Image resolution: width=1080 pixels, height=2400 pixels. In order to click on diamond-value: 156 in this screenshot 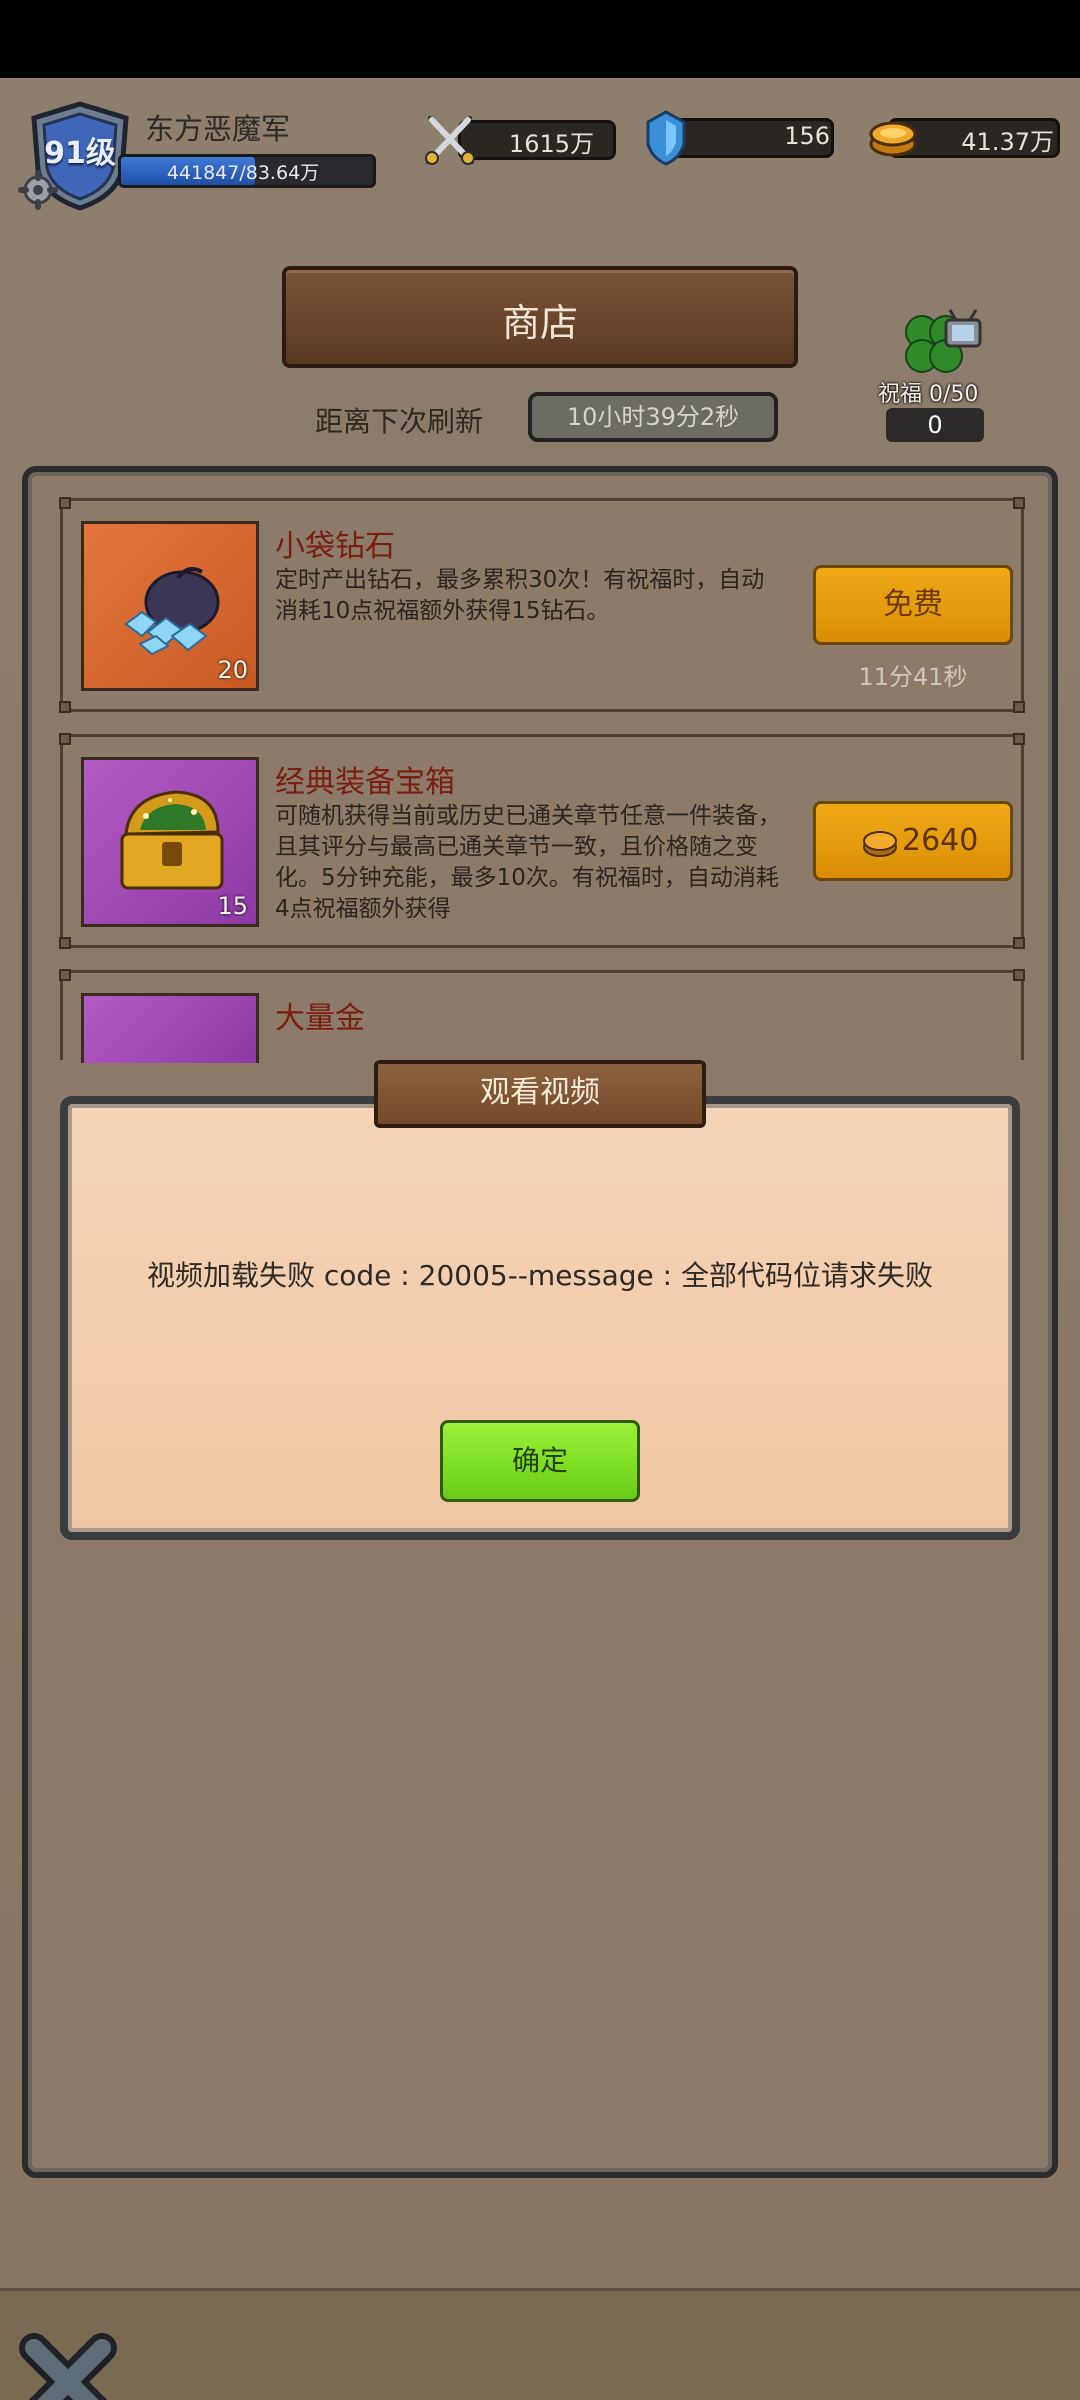, I will do `click(807, 136)`.